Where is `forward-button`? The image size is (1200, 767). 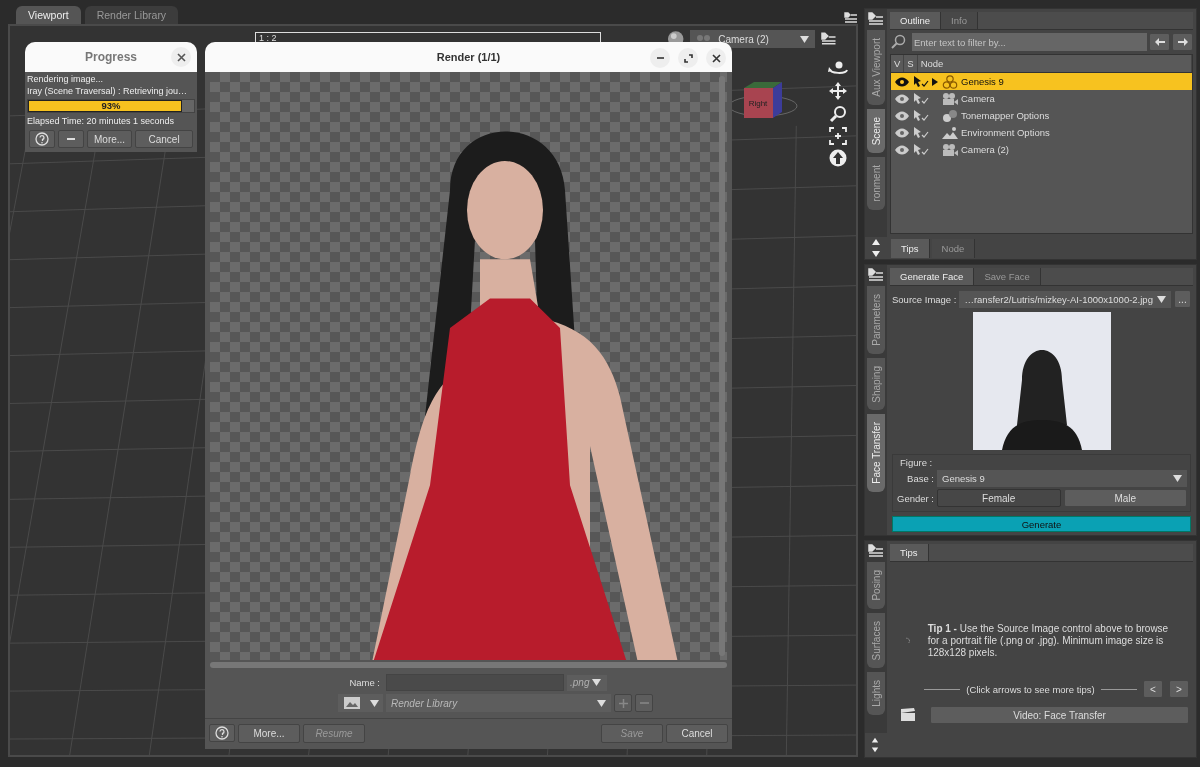
forward-button is located at coordinates (1182, 42).